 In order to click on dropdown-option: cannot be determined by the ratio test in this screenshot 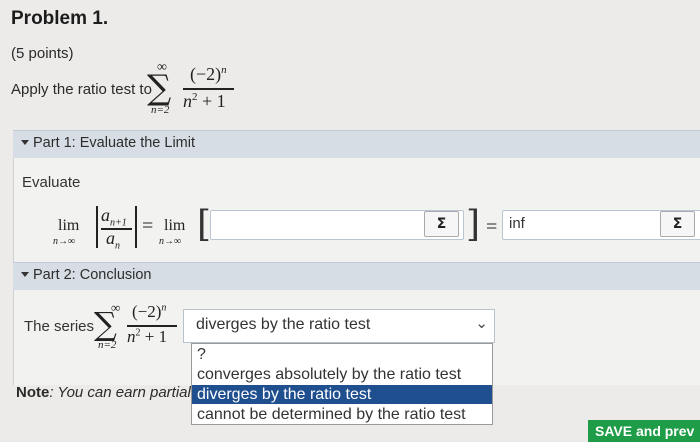, I will do `click(342, 414)`.